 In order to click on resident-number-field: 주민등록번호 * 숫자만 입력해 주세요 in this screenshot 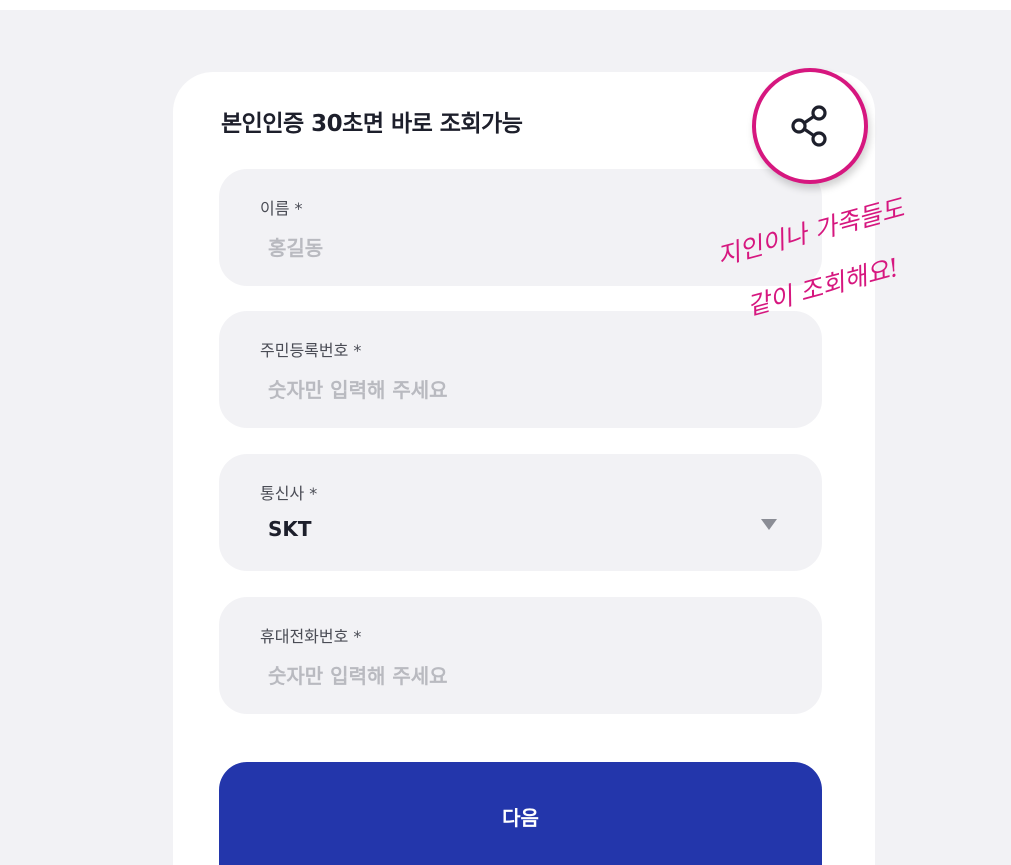, I will do `click(520, 369)`.